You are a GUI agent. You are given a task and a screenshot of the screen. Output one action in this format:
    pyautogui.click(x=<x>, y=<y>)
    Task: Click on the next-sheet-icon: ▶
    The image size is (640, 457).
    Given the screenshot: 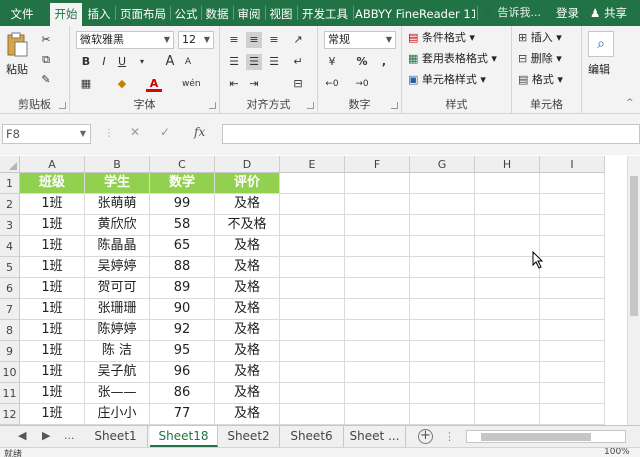 What is the action you would take?
    pyautogui.click(x=46, y=435)
    